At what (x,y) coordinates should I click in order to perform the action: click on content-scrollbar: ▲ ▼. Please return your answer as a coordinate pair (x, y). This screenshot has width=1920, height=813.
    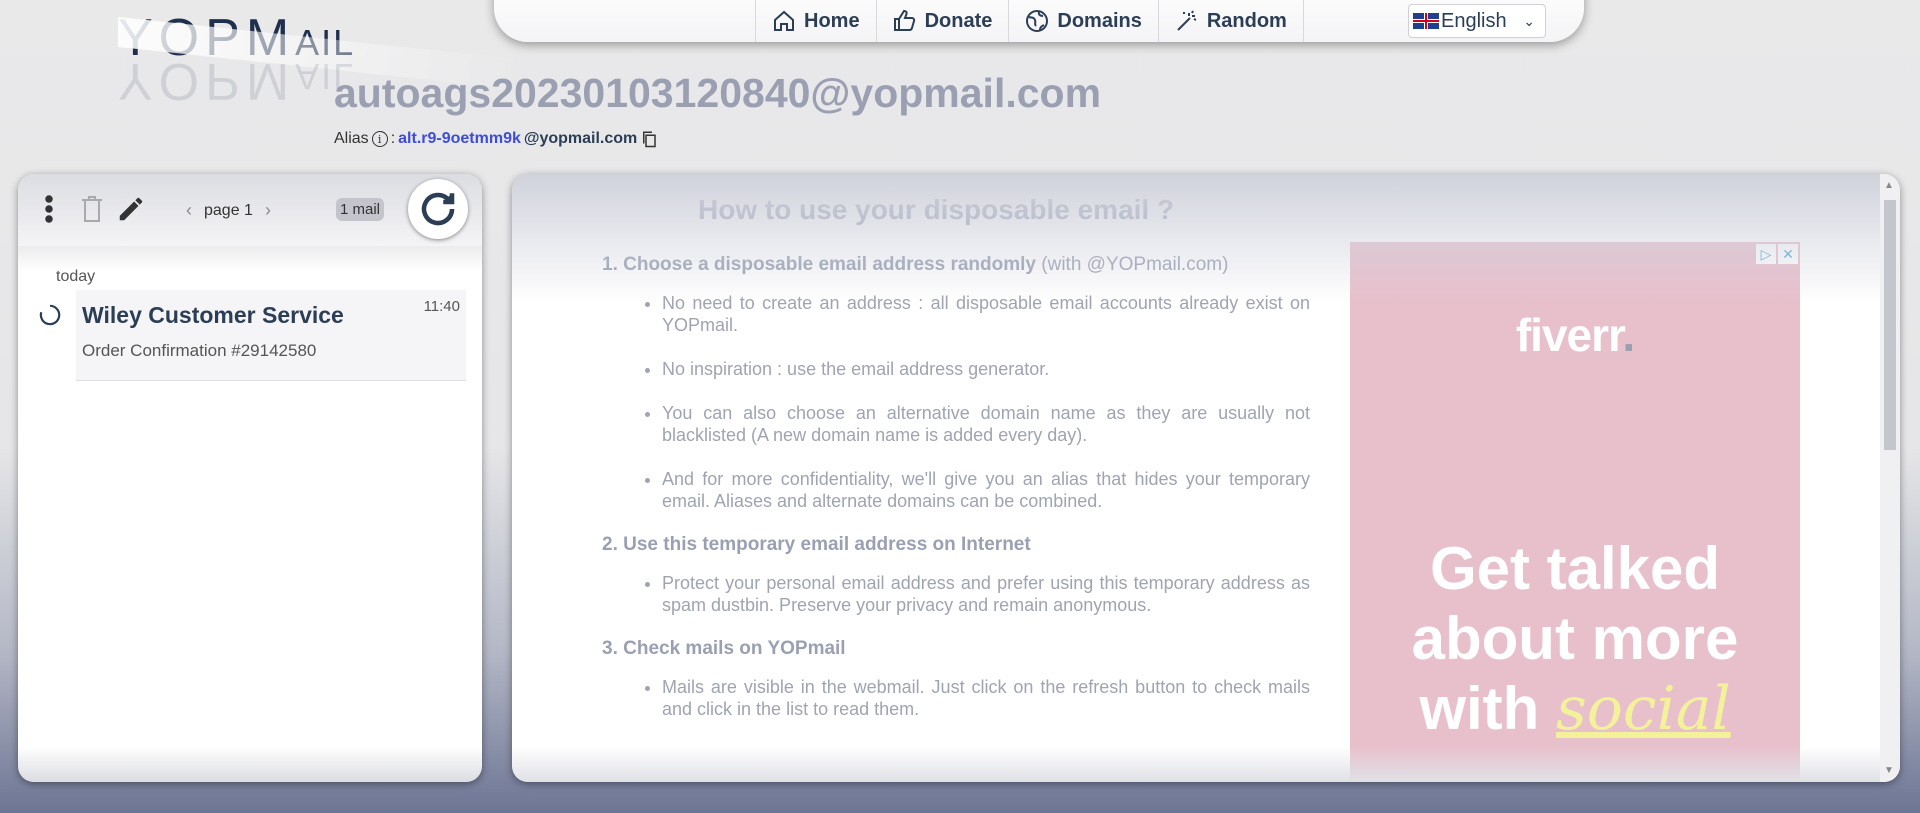
    Looking at the image, I should click on (1890, 478).